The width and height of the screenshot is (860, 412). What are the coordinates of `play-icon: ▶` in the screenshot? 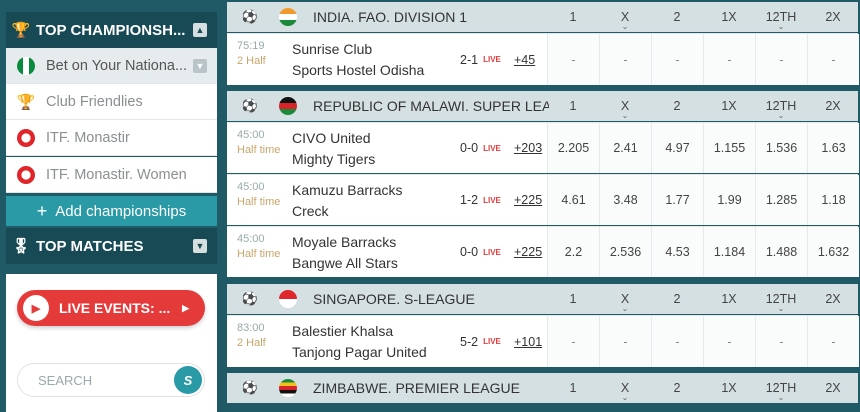 It's located at (36, 308).